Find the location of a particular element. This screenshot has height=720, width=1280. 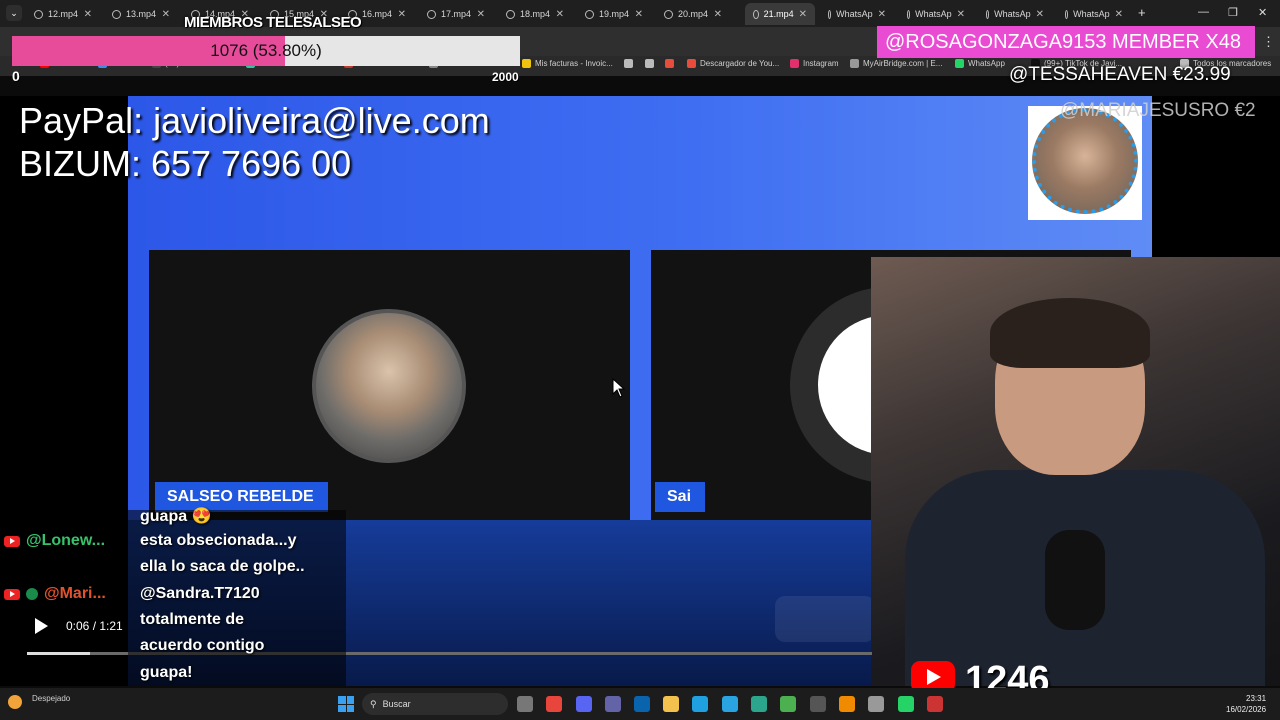

file-explorer-icon is located at coordinates (525, 704).